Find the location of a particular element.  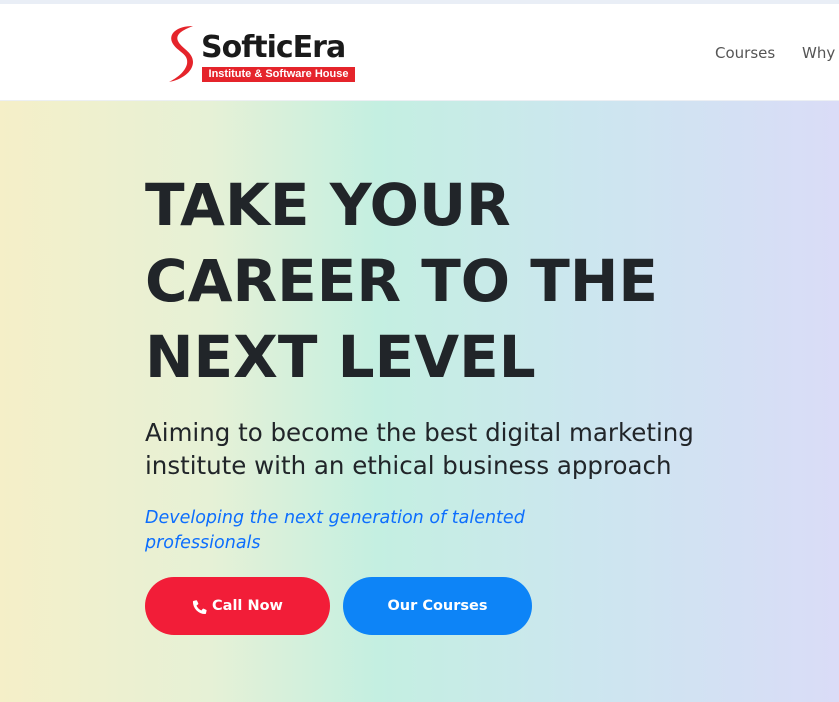

call-now-button: Call Now is located at coordinates (237, 606).